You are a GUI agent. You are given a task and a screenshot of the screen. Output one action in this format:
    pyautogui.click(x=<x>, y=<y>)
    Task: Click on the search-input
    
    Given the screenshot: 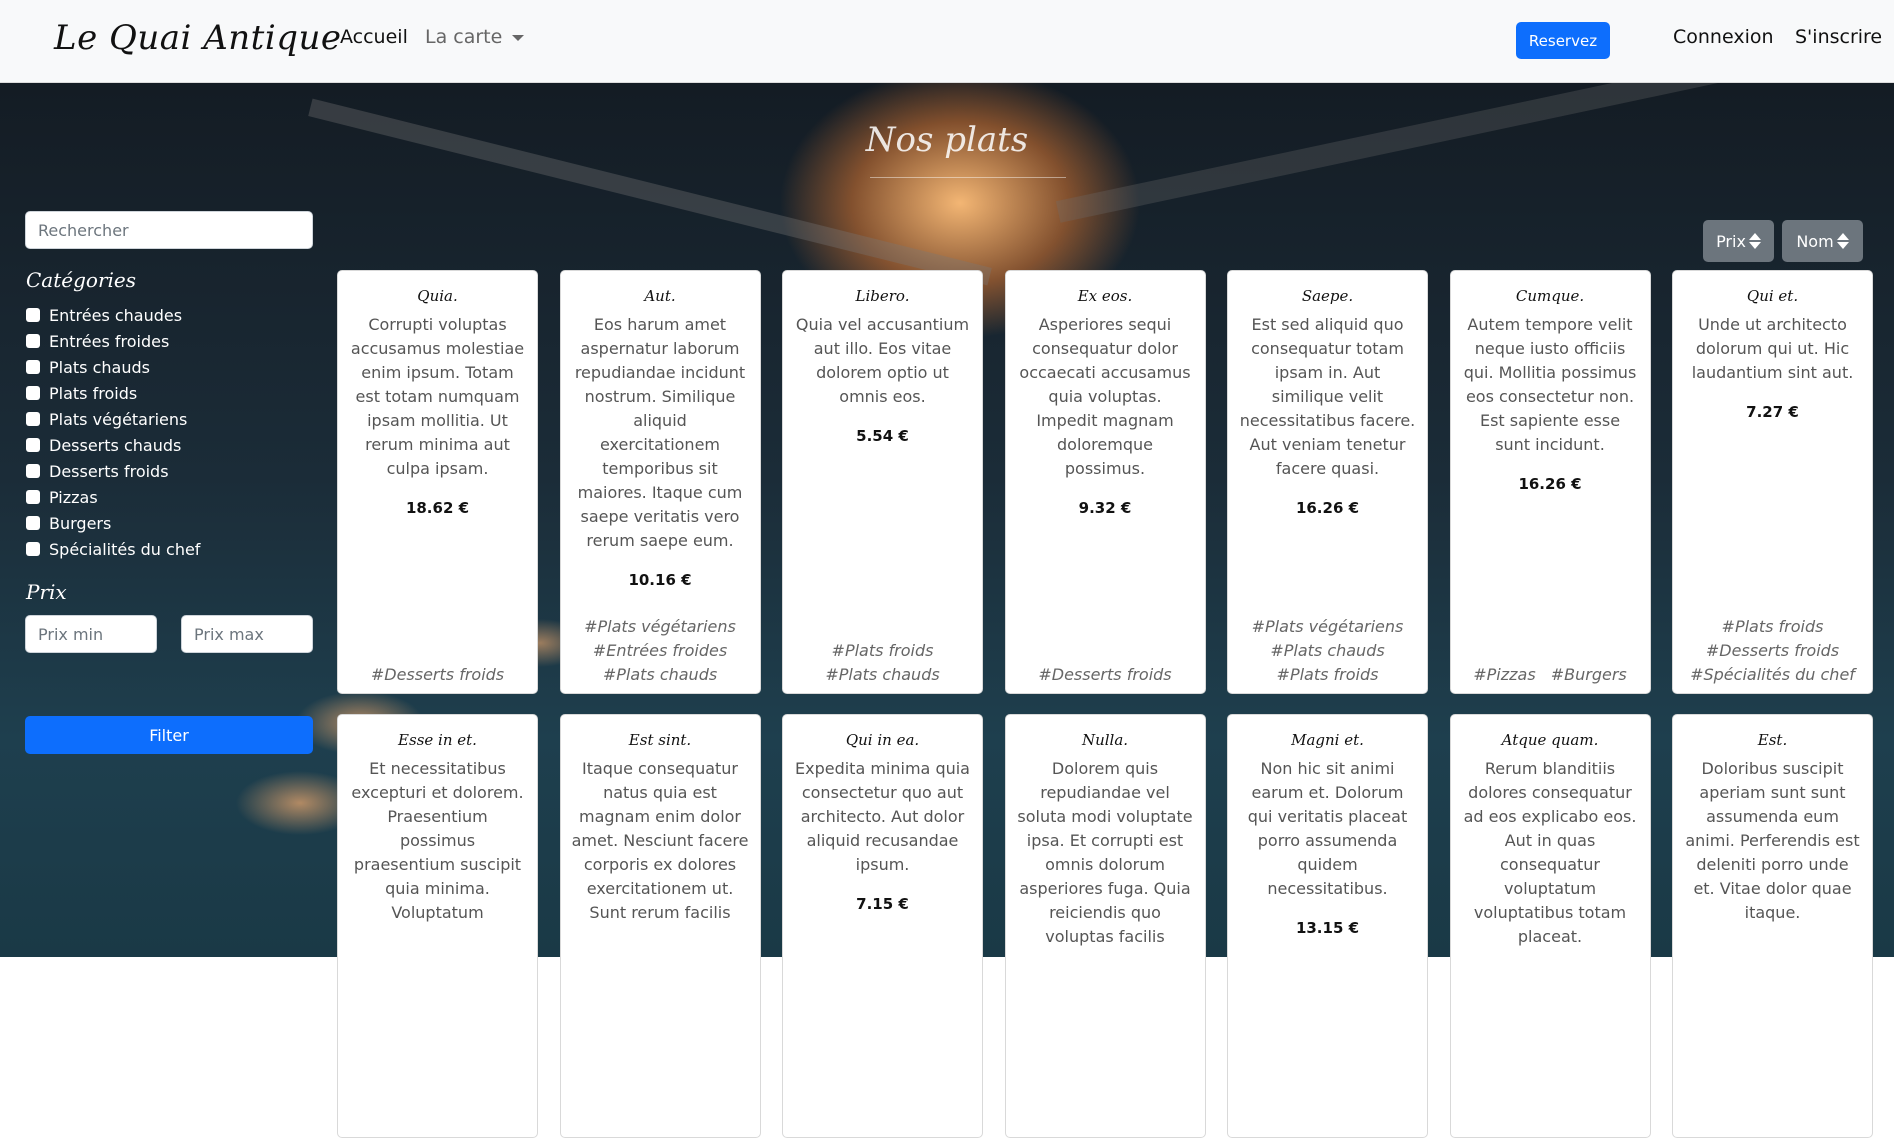 What is the action you would take?
    pyautogui.click(x=169, y=230)
    